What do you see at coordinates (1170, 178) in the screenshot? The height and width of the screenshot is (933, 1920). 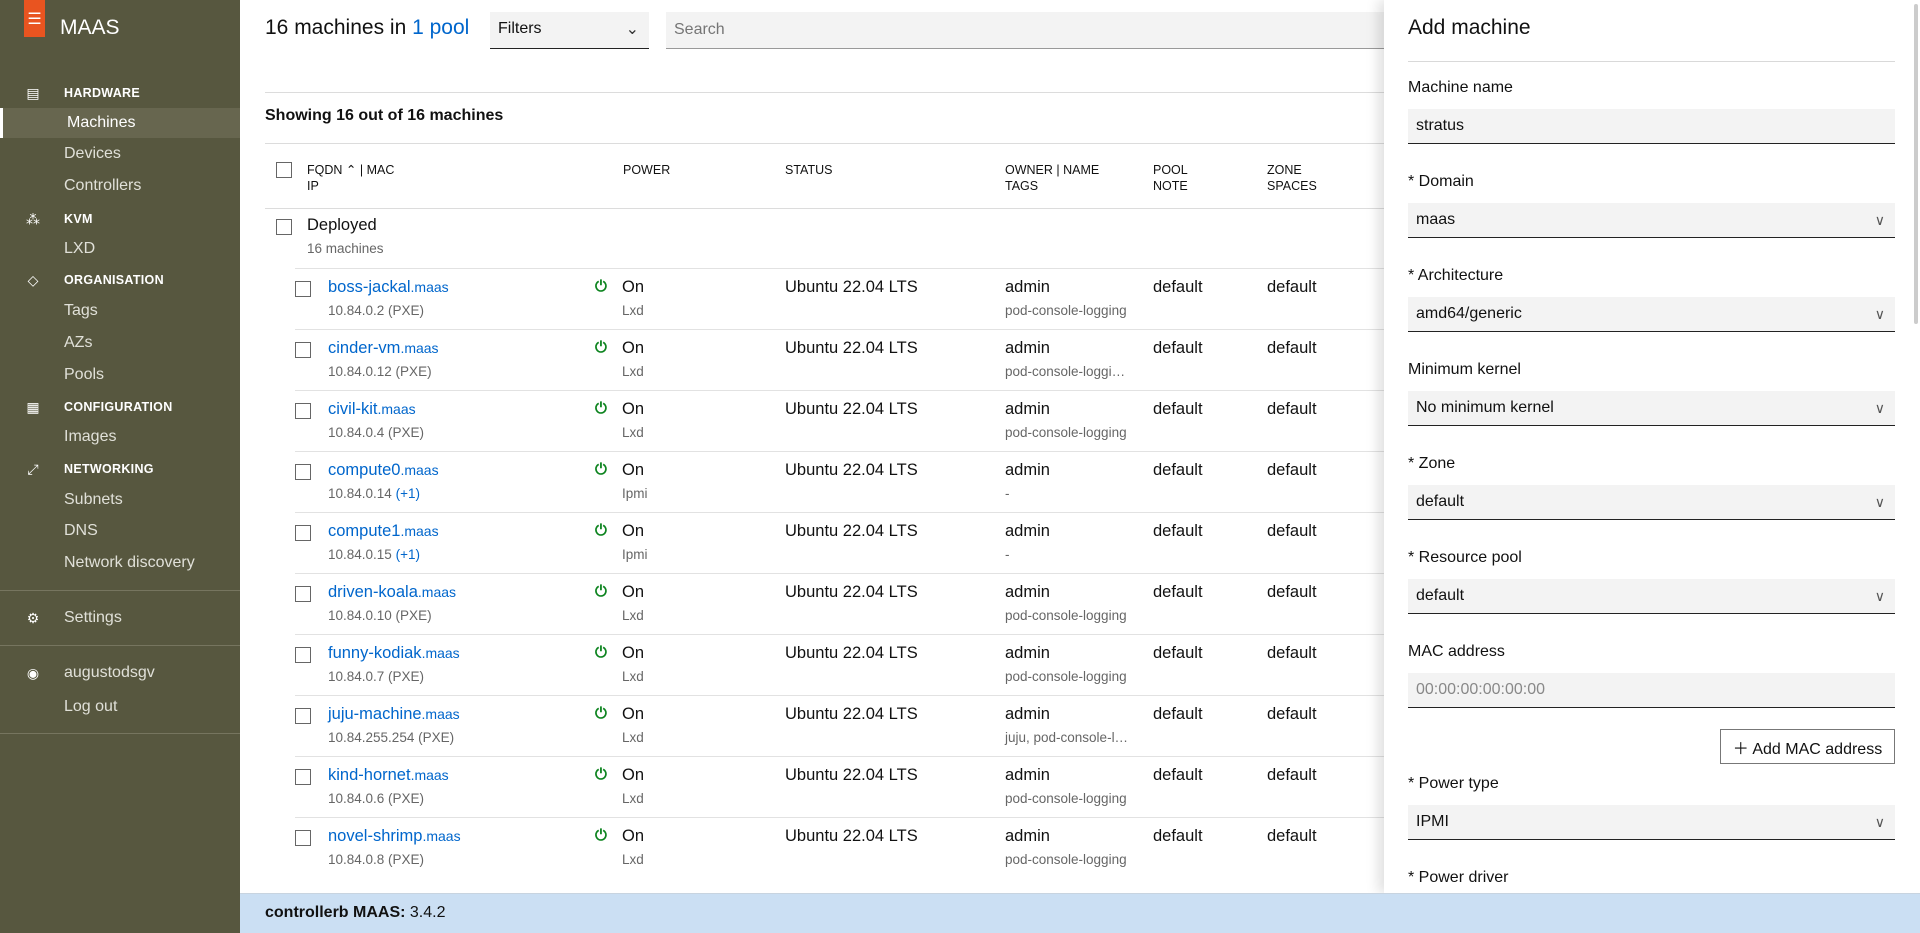 I see `column-header-pool: POOL NOTE` at bounding box center [1170, 178].